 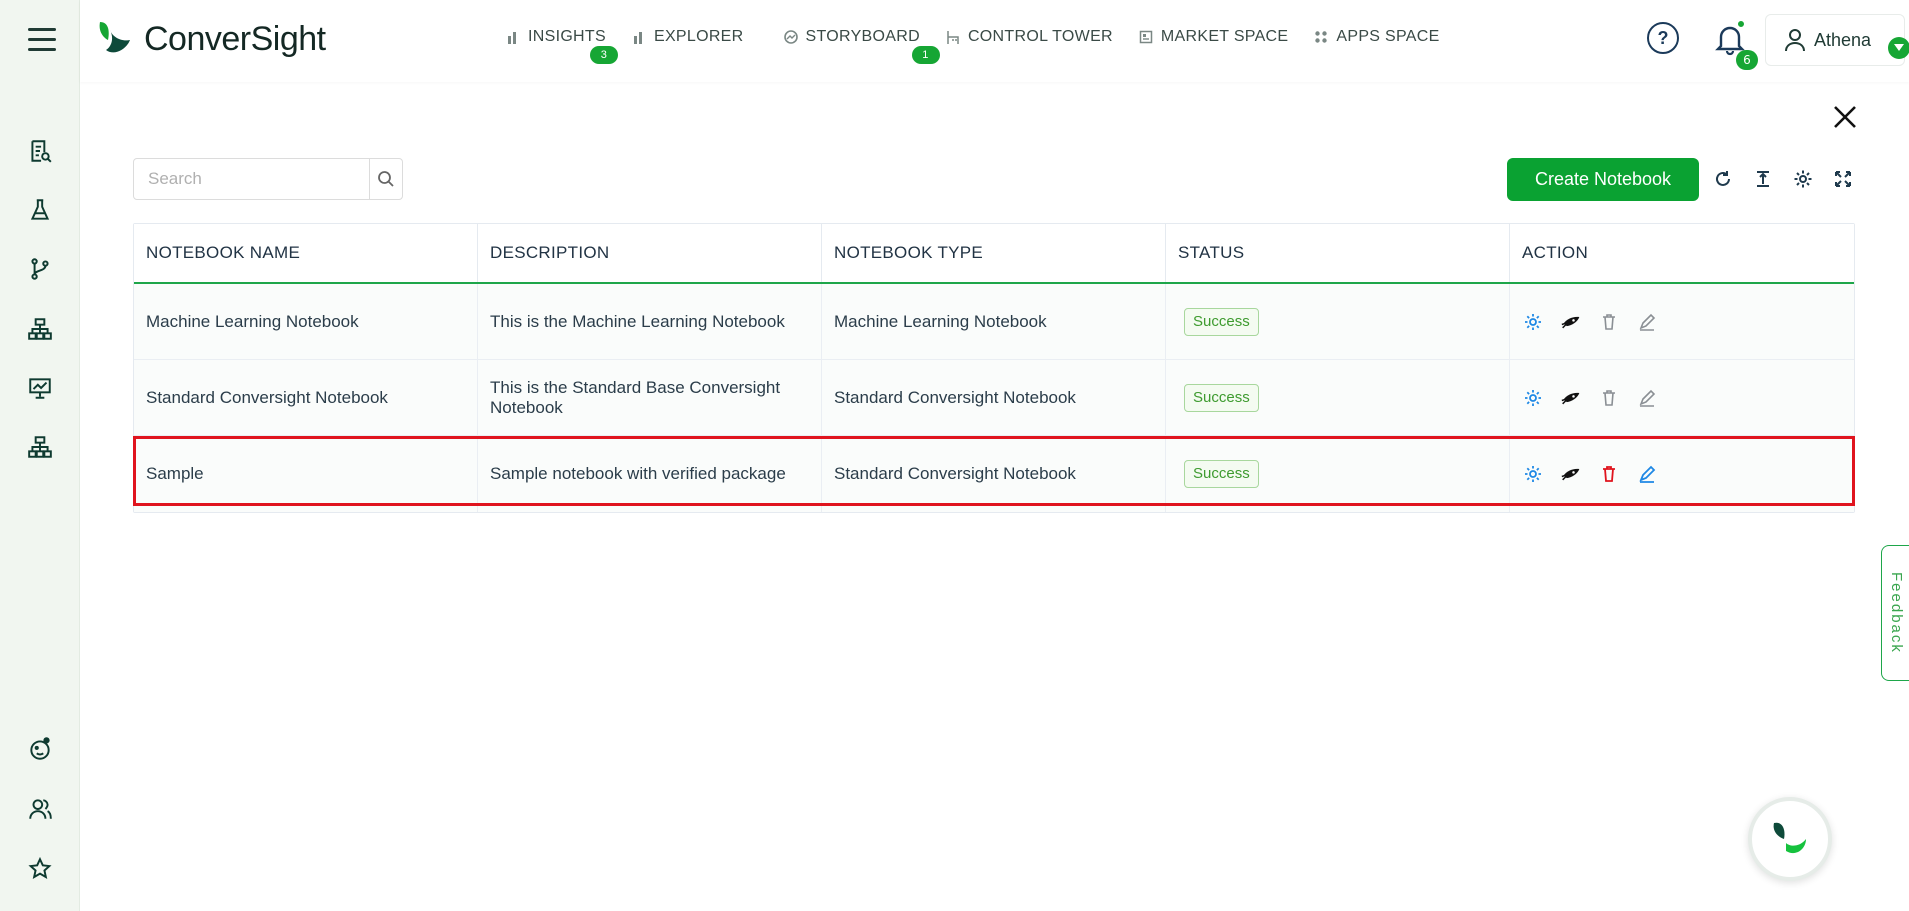 What do you see at coordinates (1388, 36) in the screenshot?
I see `nav-label: APPS SPACE` at bounding box center [1388, 36].